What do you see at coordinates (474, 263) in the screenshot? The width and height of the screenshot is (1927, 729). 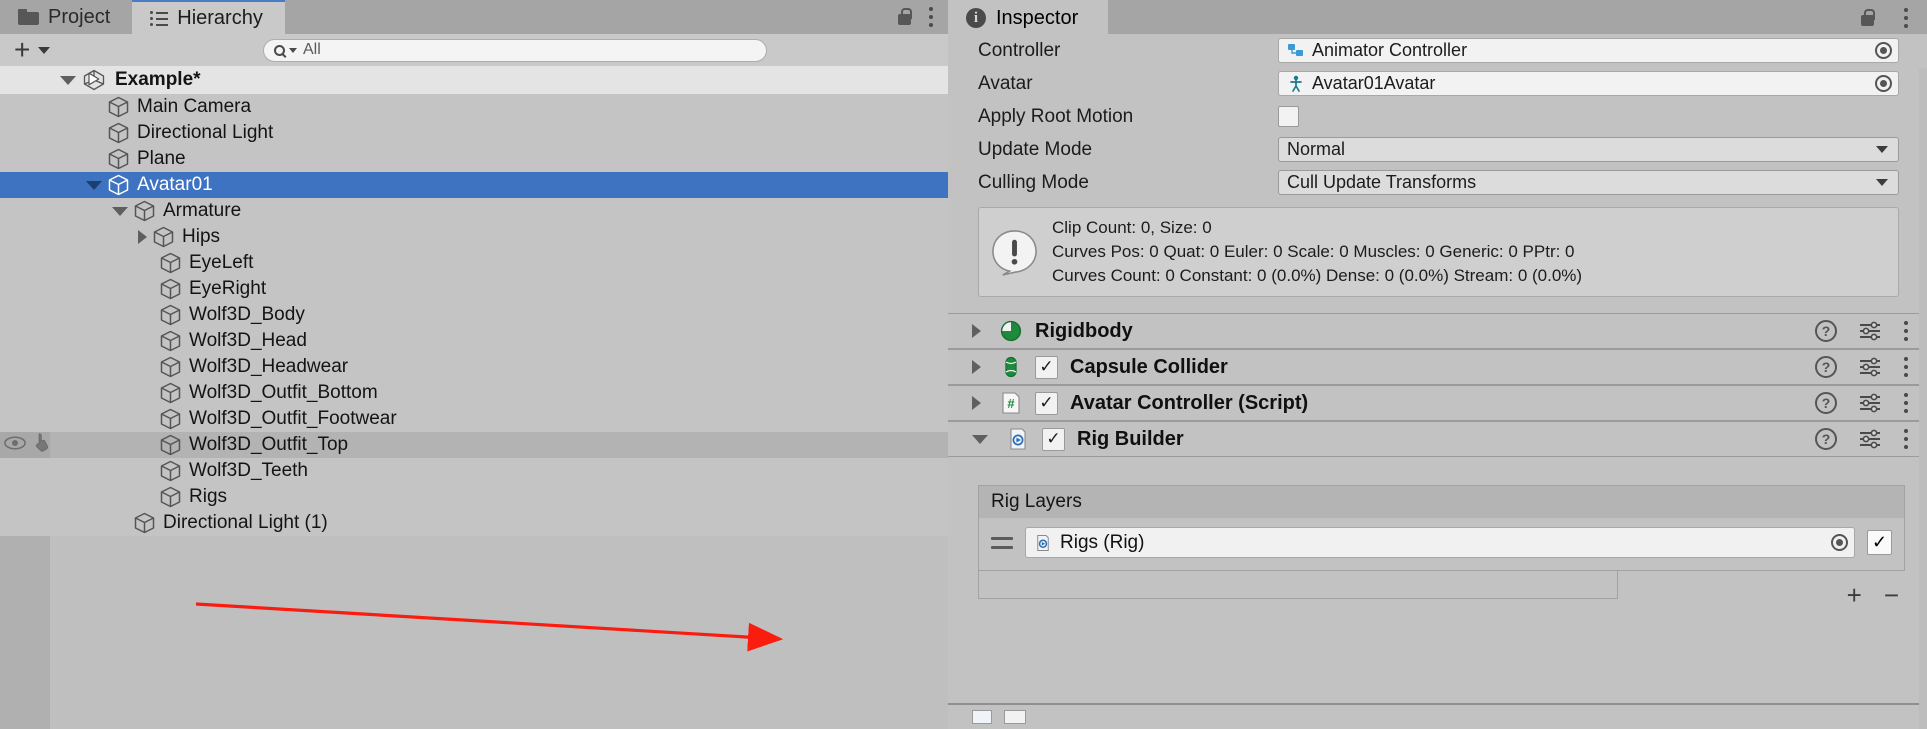 I see `hierarchy-row: EyeLeft` at bounding box center [474, 263].